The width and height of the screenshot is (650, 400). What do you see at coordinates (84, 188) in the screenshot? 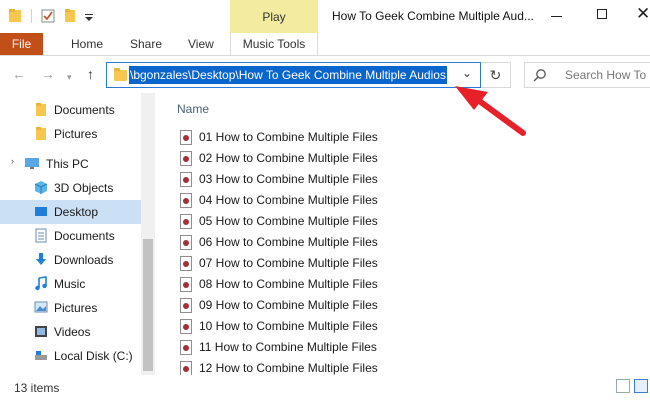
I see `nav-item-label: 3D Objects` at bounding box center [84, 188].